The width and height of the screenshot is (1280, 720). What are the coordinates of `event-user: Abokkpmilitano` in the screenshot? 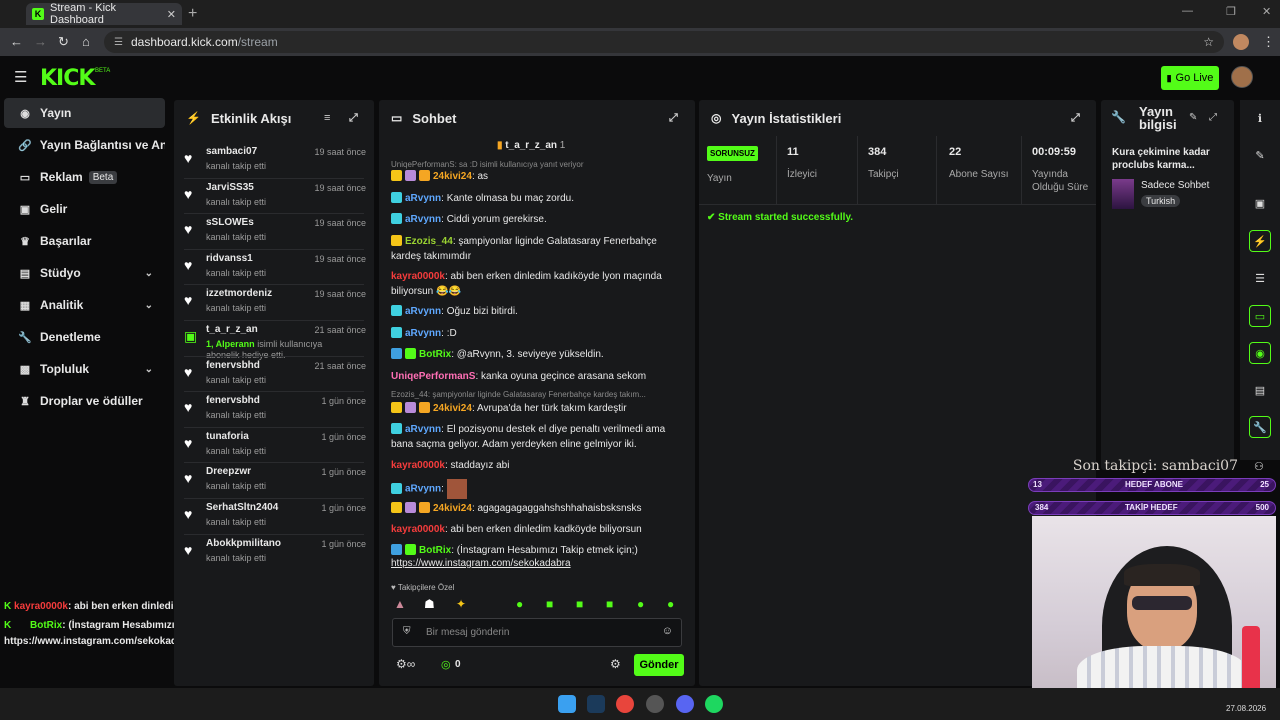 It's located at (243, 543).